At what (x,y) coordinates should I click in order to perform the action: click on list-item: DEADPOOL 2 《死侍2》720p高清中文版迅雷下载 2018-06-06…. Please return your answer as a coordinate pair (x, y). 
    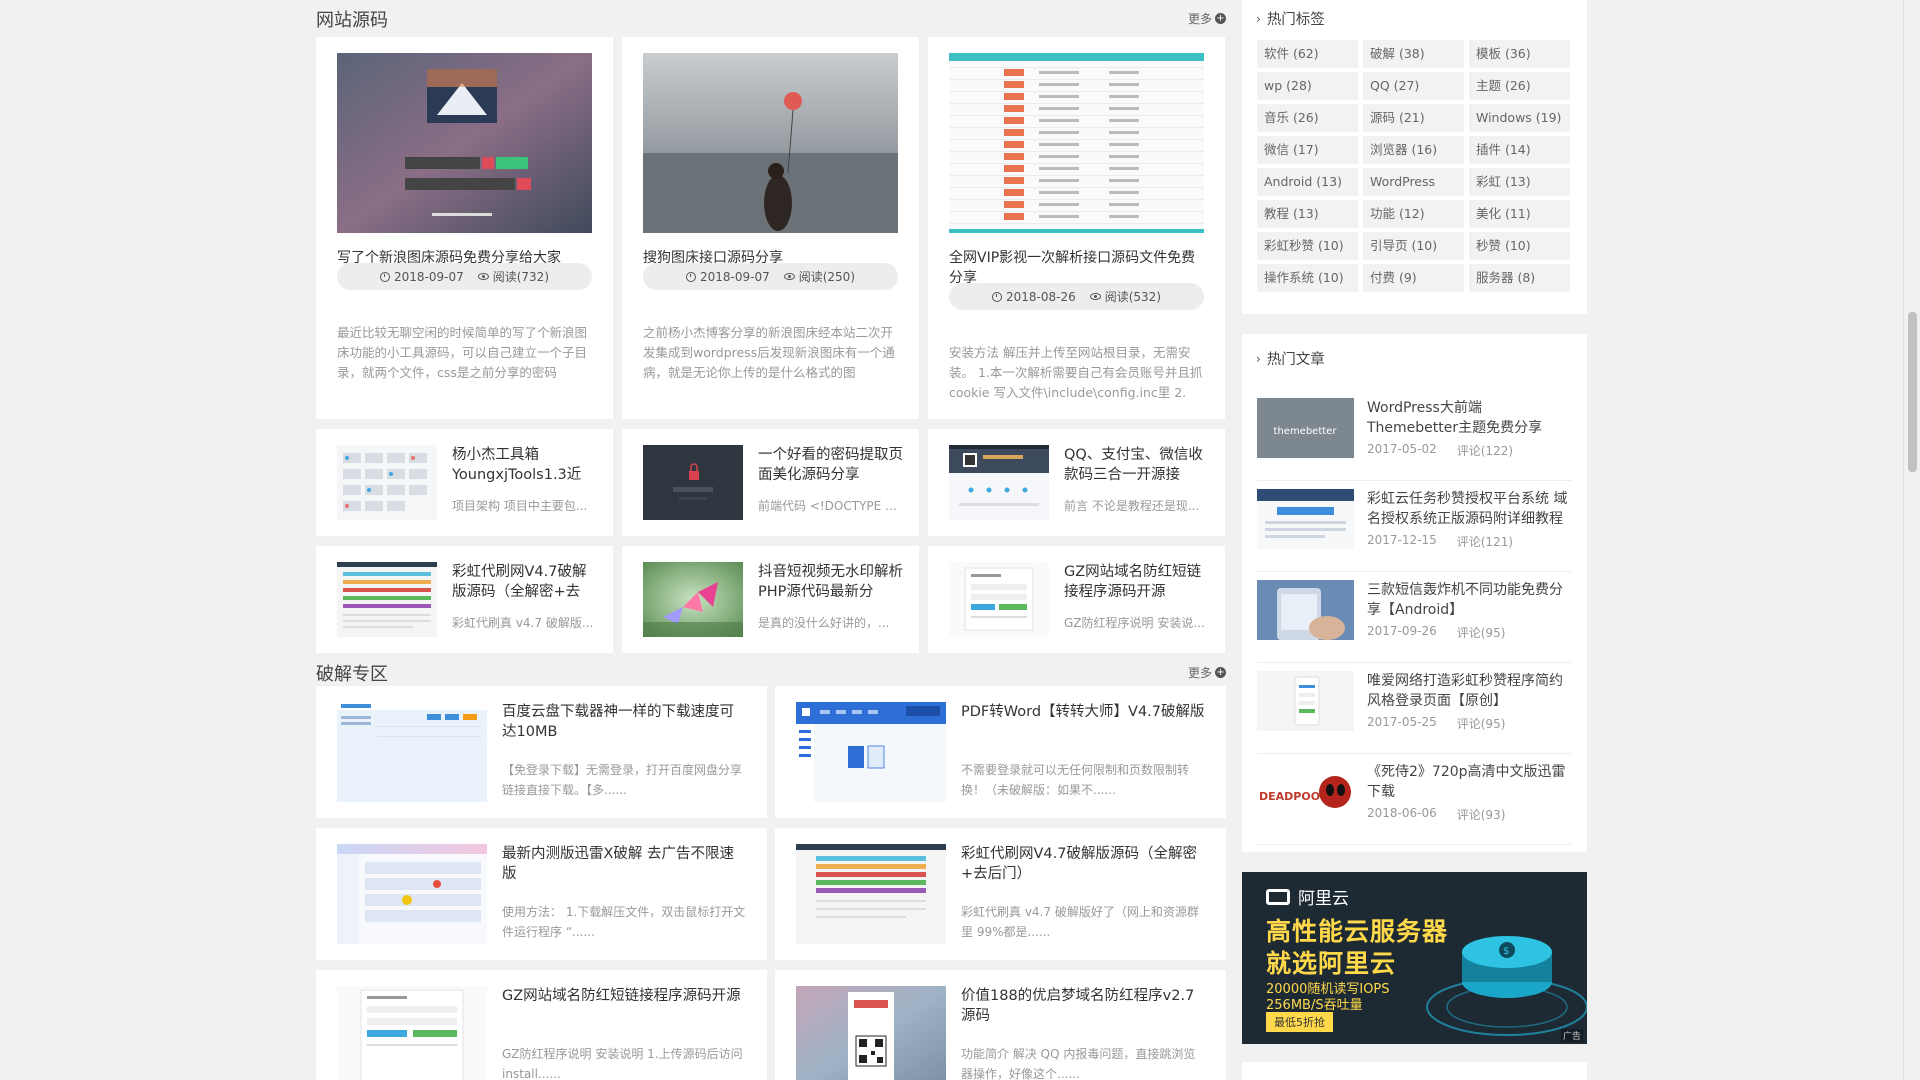
    Looking at the image, I should click on (1414, 799).